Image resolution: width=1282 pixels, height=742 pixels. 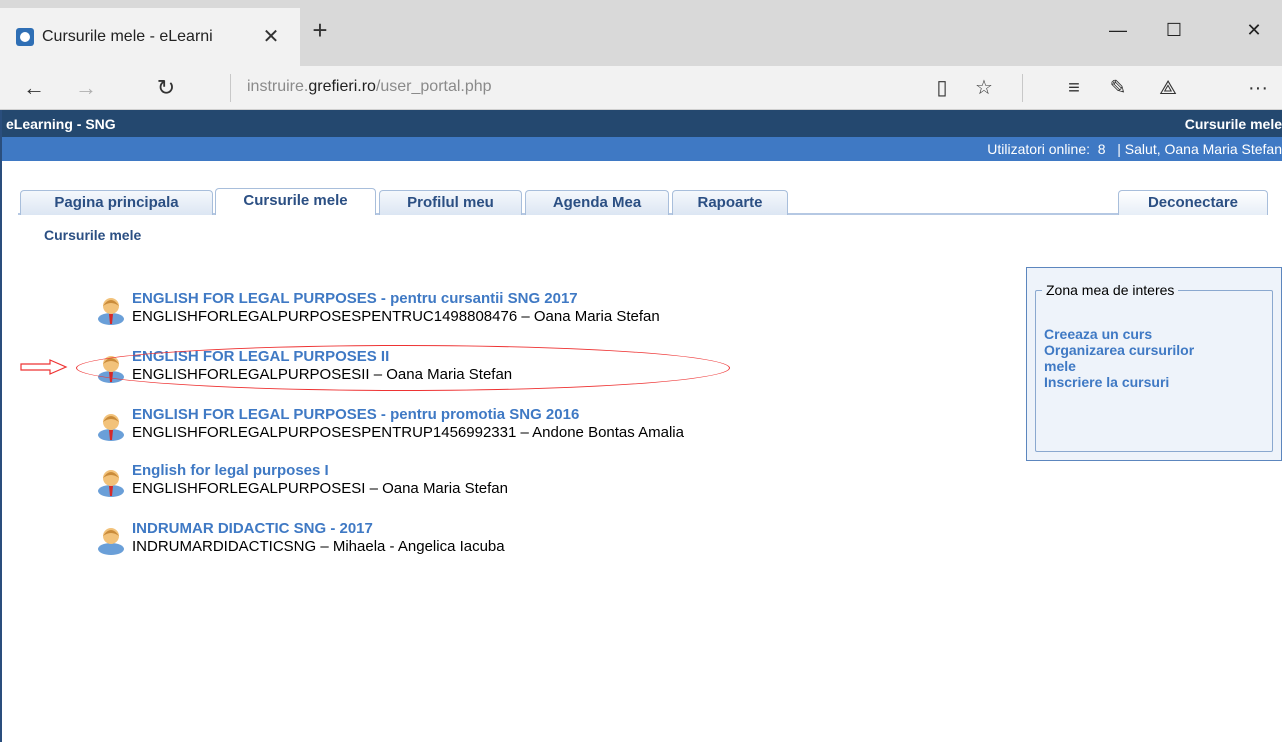 I want to click on browser-tab-title: Cursurile mele - eLearni, so click(x=127, y=36).